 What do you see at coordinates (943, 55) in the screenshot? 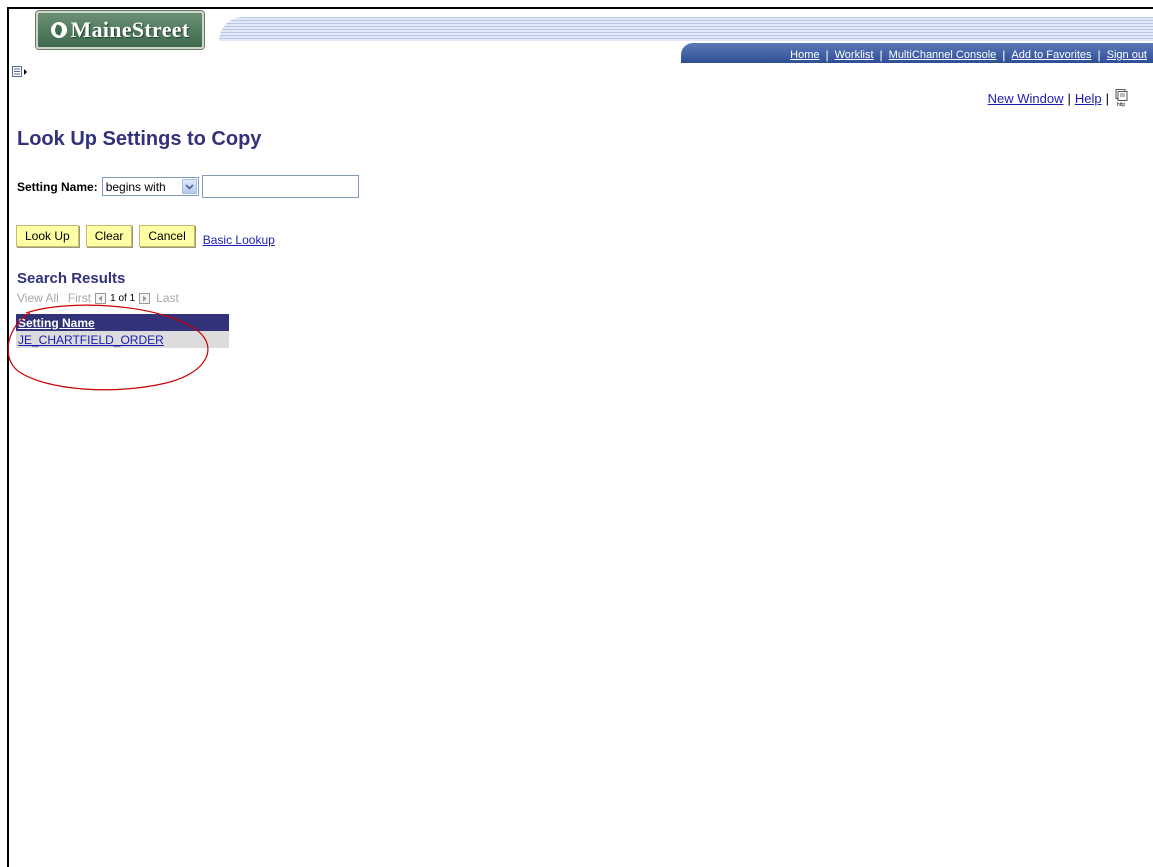
I see `nav-multichannel-console-link: MultiChannel Console` at bounding box center [943, 55].